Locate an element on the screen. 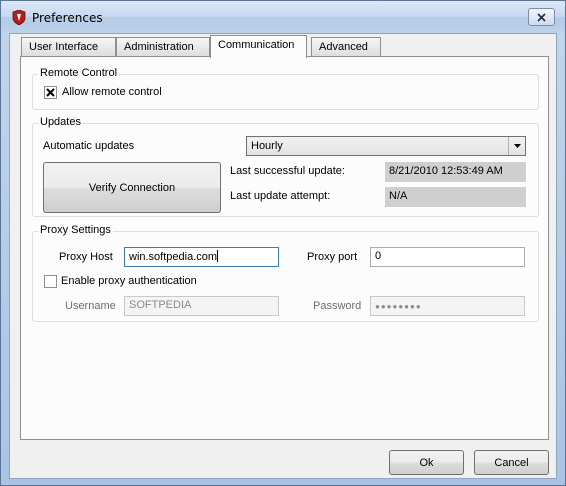 This screenshot has width=566, height=486. proxy-port-label: Proxy port is located at coordinates (332, 257).